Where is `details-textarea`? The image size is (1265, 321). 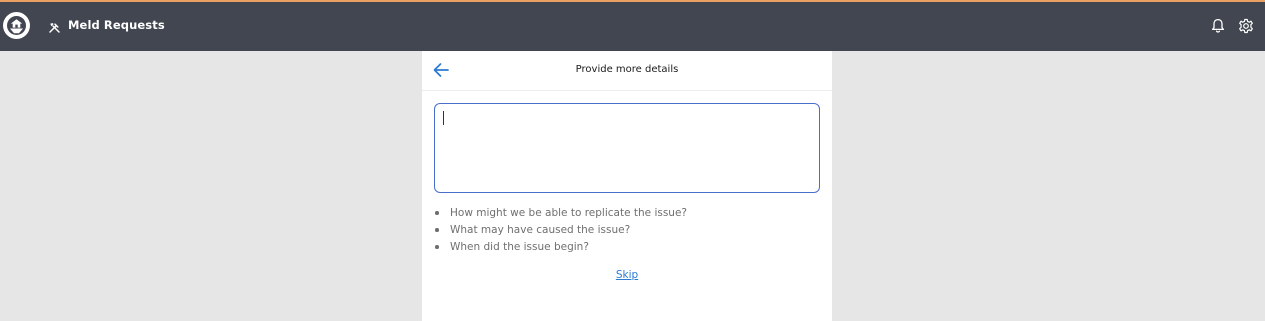 details-textarea is located at coordinates (627, 148).